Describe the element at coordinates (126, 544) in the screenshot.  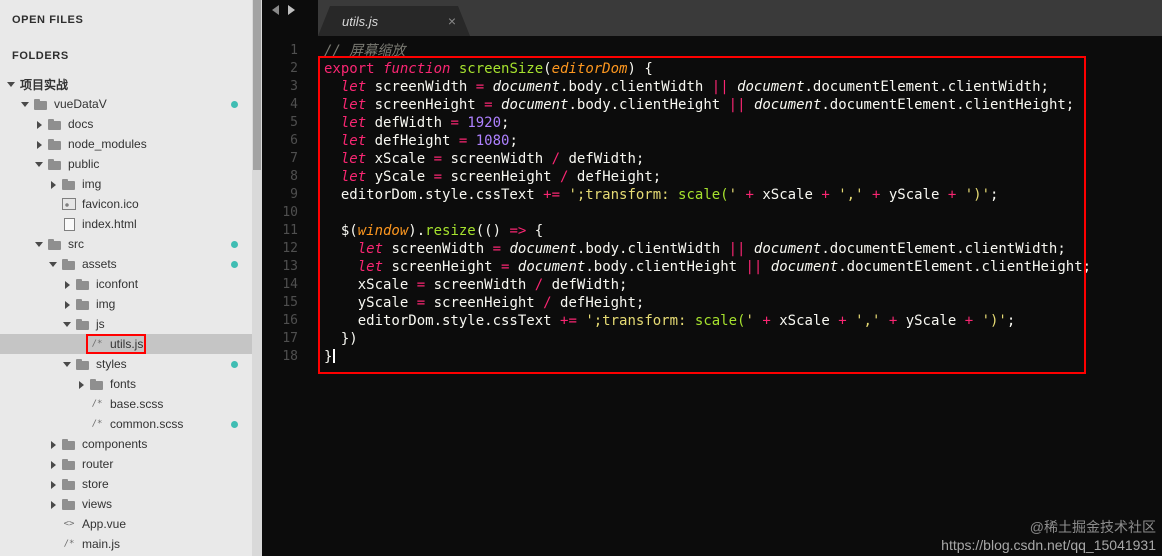
I see `tree-item-main.js: main.js` at that location.